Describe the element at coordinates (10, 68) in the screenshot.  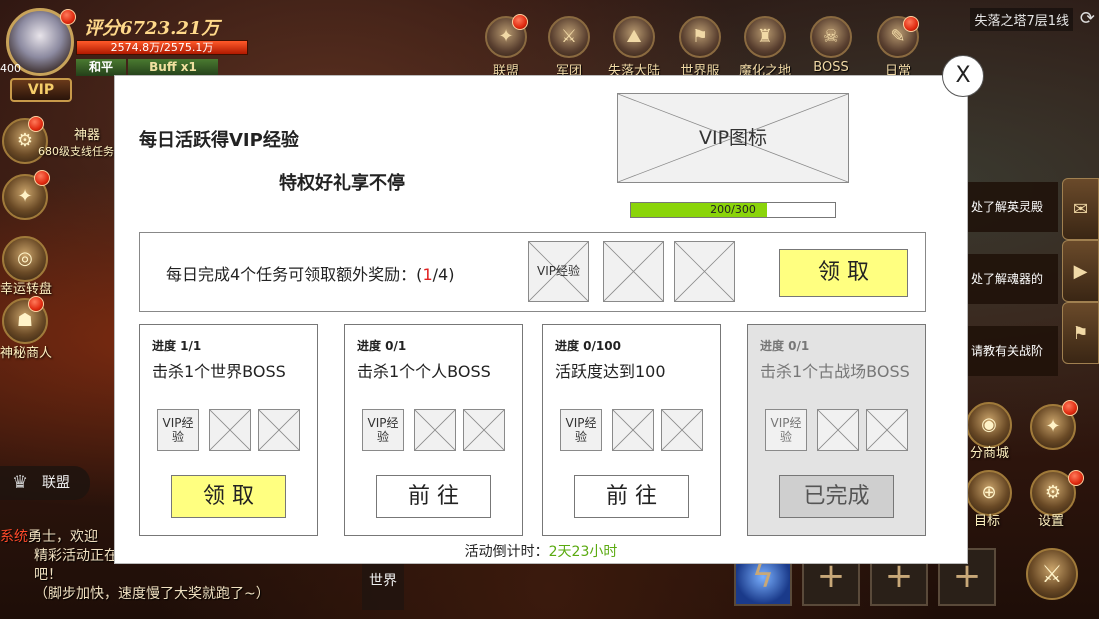
I see `player-level: 400` at that location.